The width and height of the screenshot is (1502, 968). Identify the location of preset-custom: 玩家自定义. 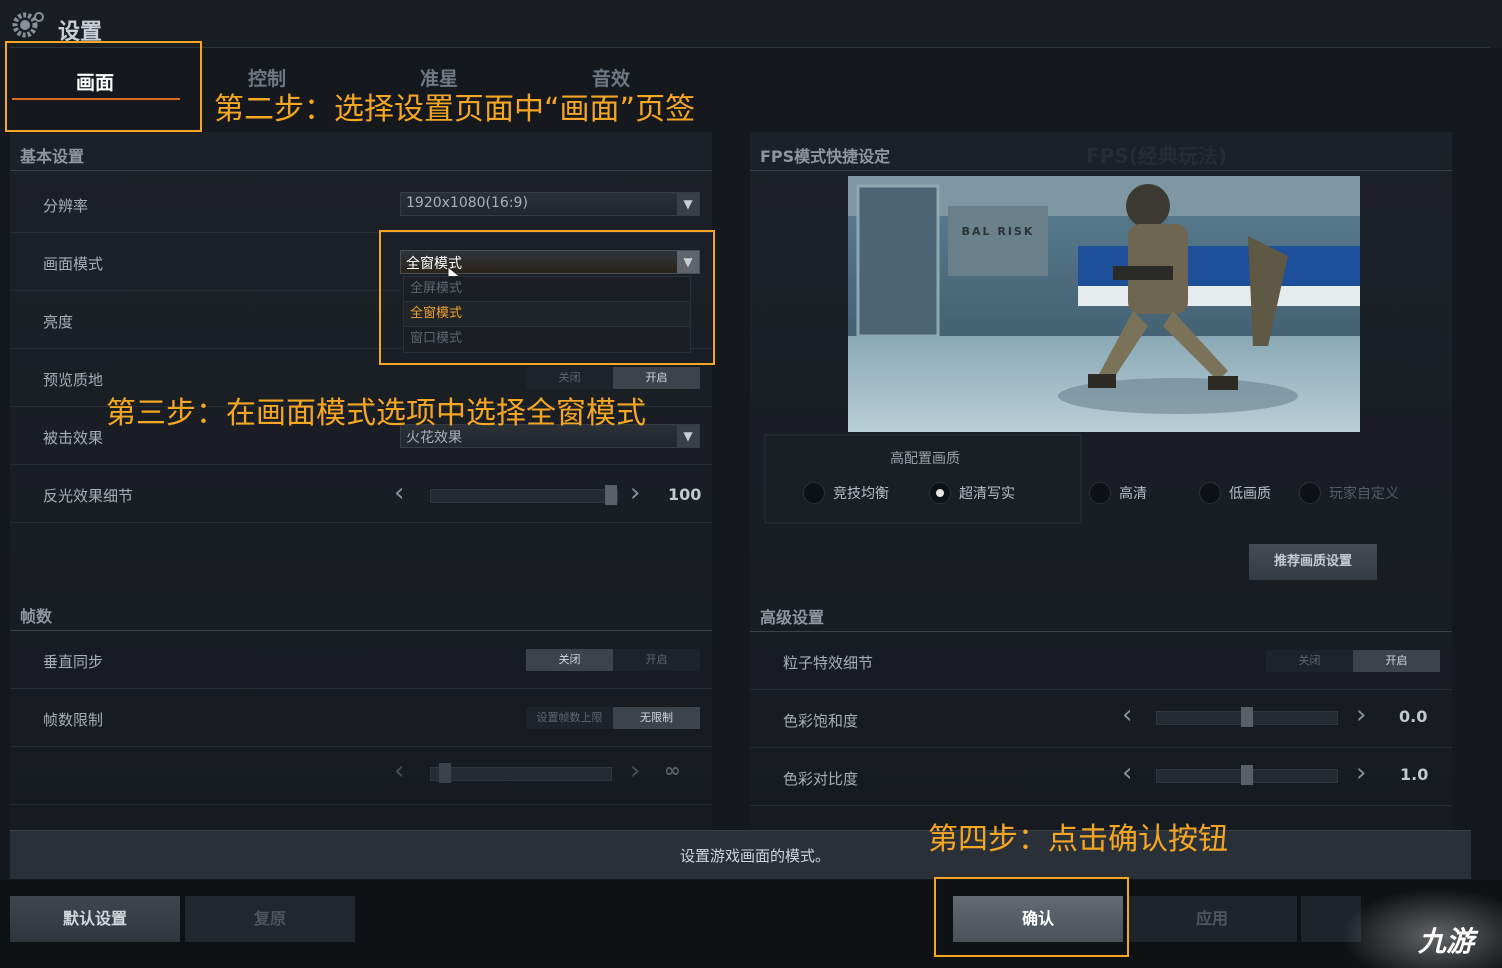
(1349, 493).